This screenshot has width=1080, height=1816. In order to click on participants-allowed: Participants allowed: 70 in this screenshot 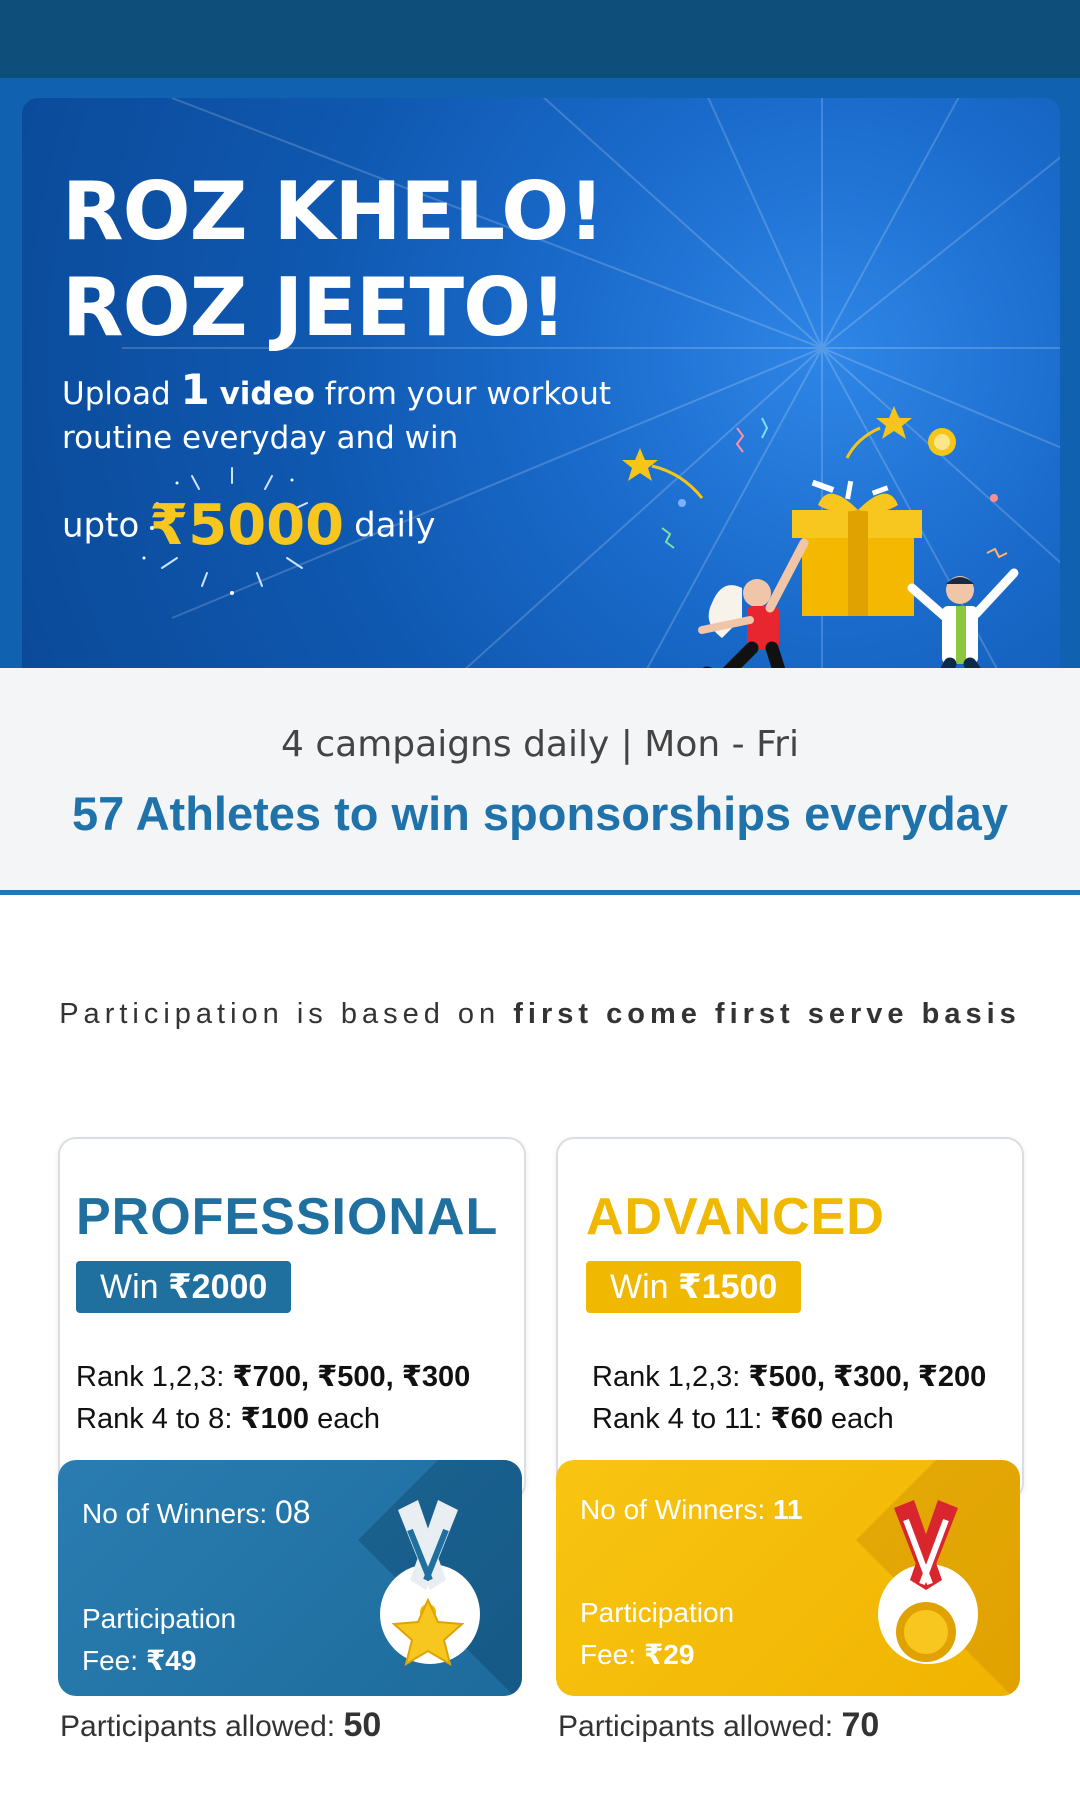, I will do `click(718, 1725)`.